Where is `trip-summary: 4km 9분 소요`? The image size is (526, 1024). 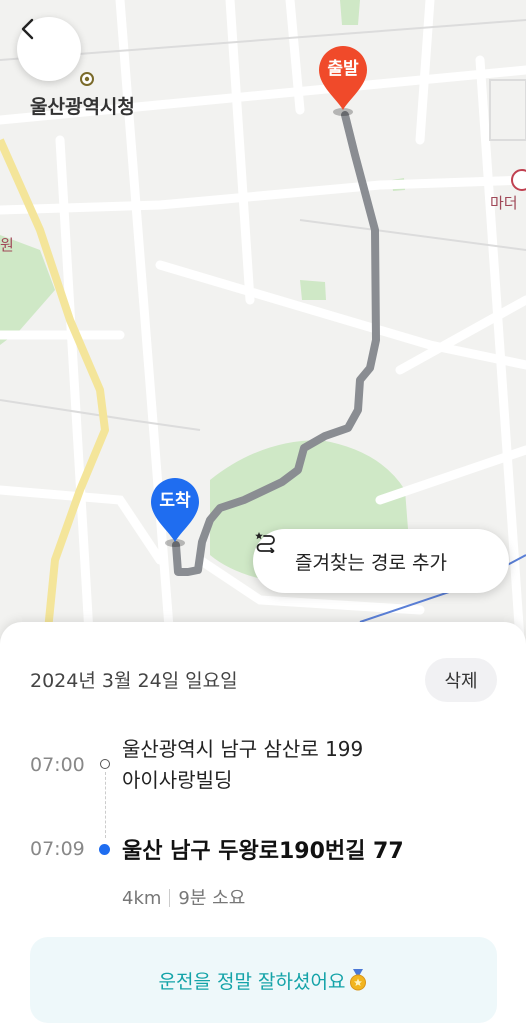 trip-summary: 4km 9분 소요 is located at coordinates (183, 897).